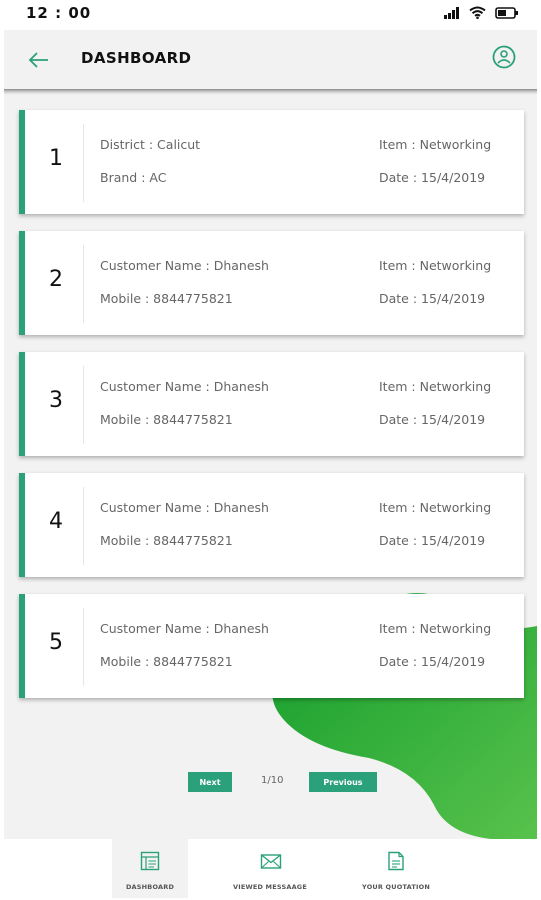  Describe the element at coordinates (150, 861) in the screenshot. I see `dashboard-icon` at that location.